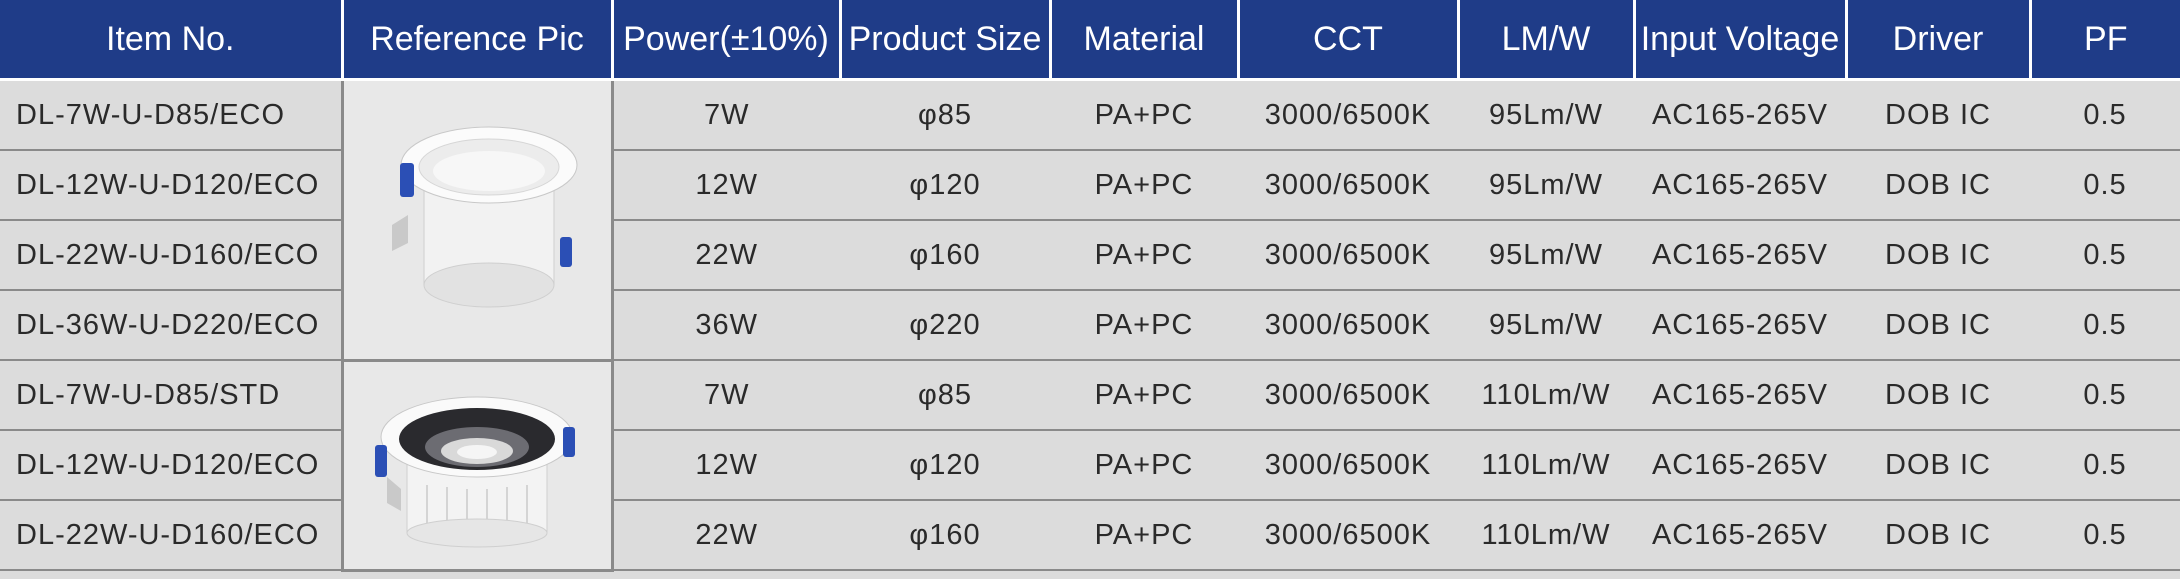  I want to click on header-input-voltage: Input Voltage, so click(1741, 40).